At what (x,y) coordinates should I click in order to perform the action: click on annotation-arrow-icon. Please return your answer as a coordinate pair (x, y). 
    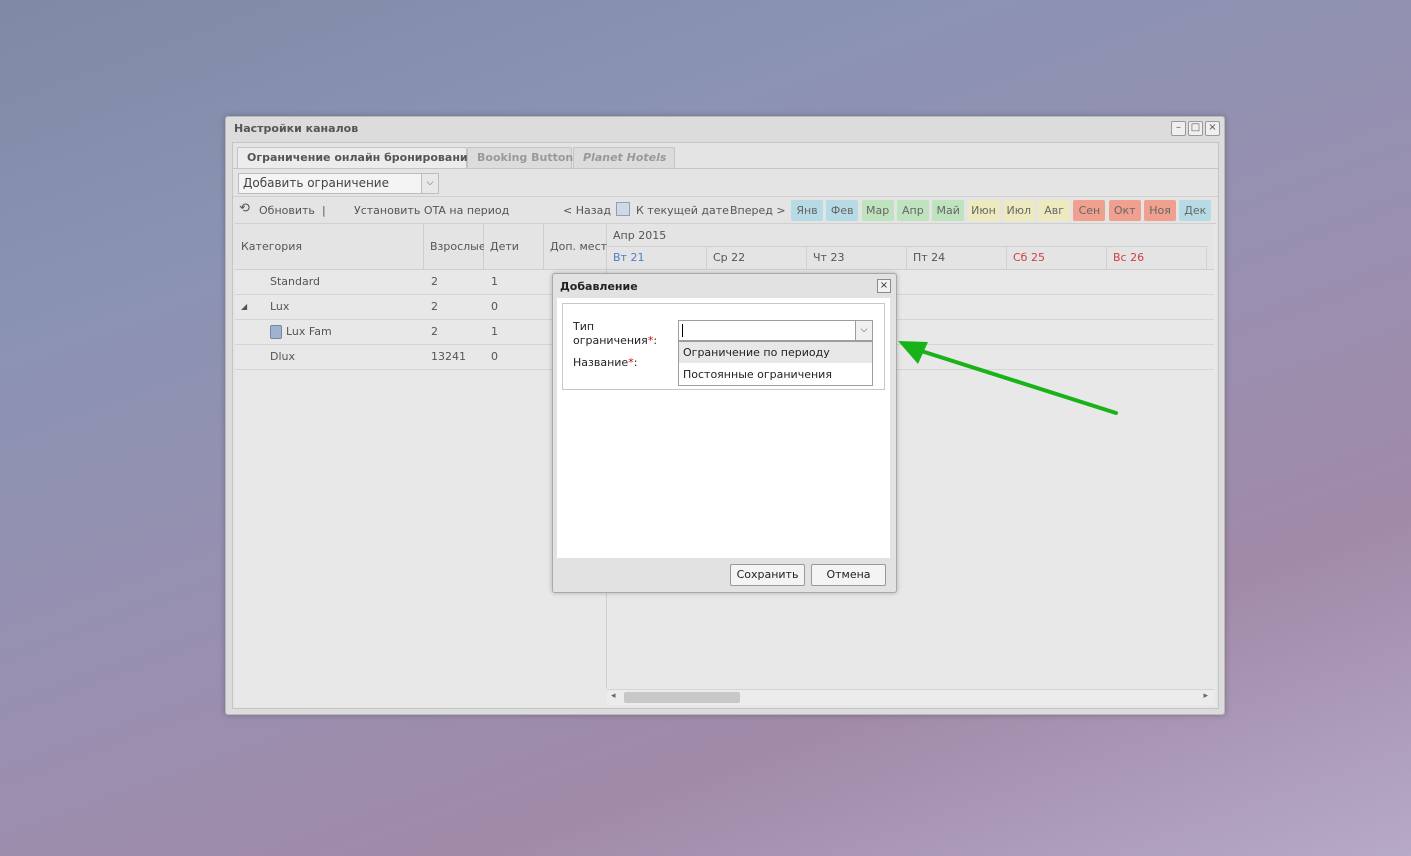
    Looking at the image, I should click on (1008, 378).